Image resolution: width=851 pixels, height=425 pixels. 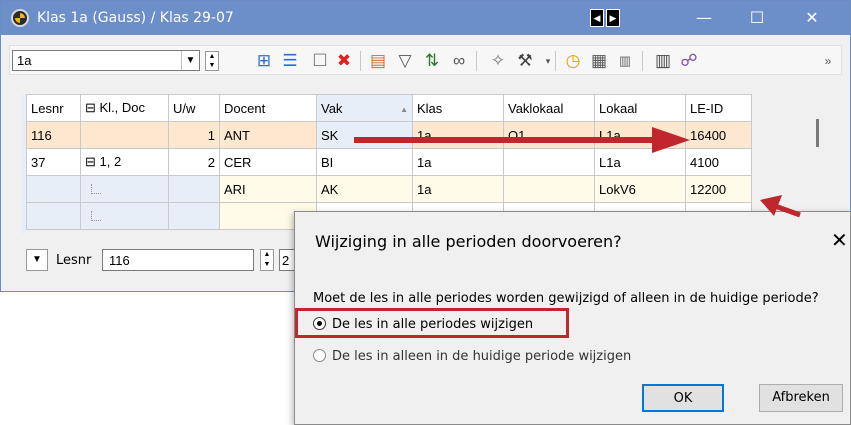 What do you see at coordinates (812, 18) in the screenshot?
I see `close-button: ✕` at bounding box center [812, 18].